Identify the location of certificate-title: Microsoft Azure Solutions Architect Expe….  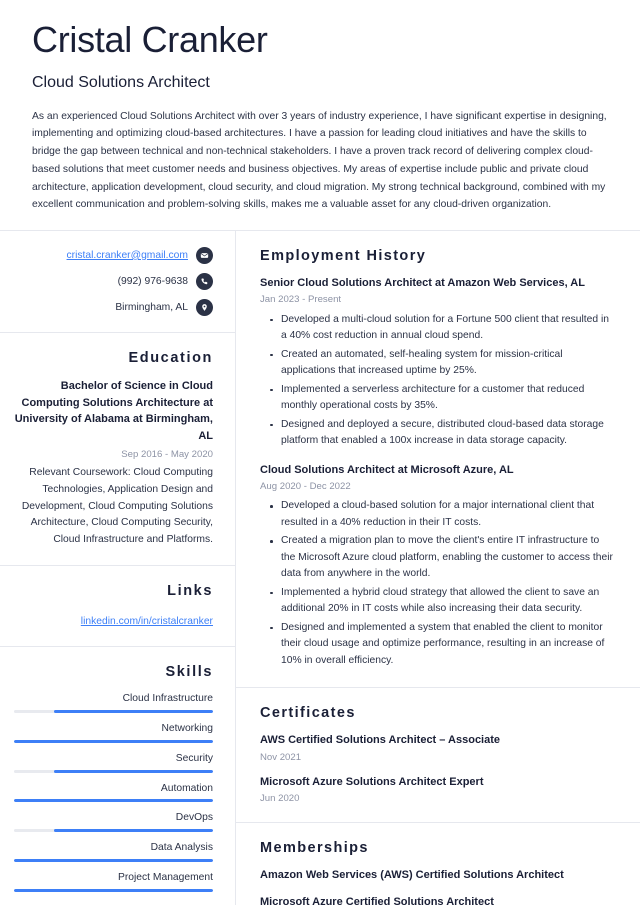
(372, 782).